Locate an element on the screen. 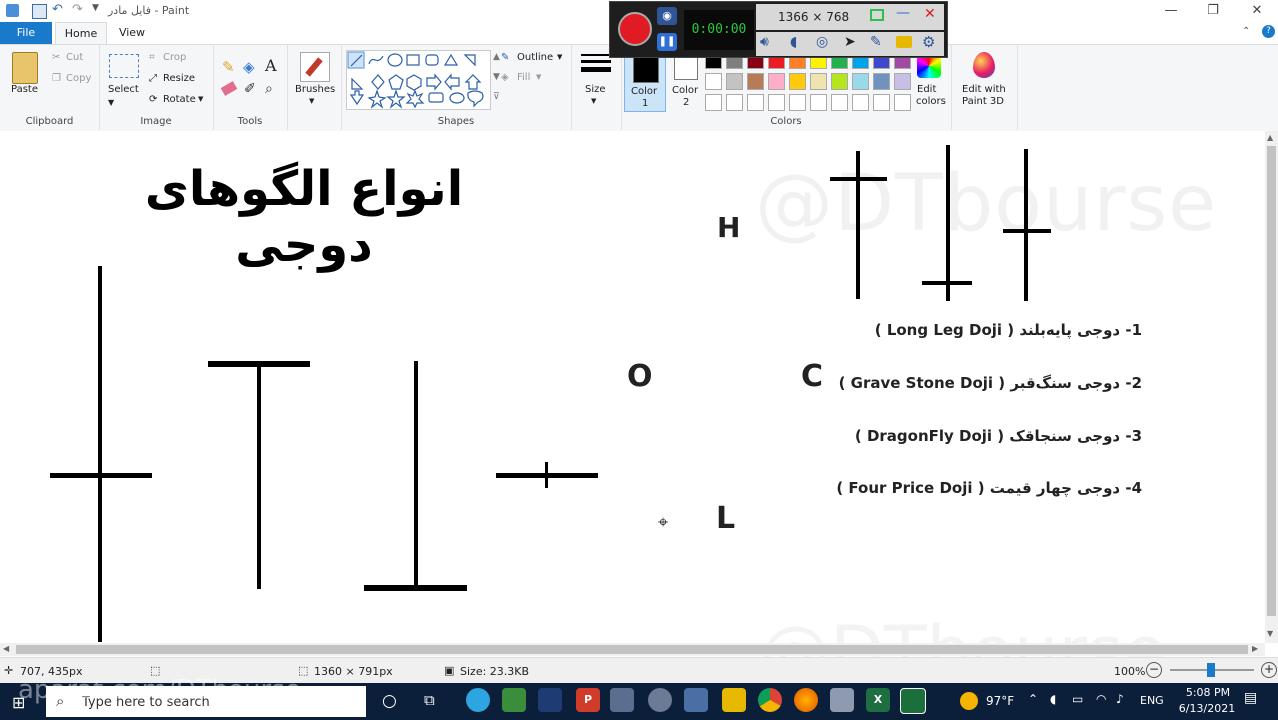 The image size is (1278, 720). save-icon is located at coordinates (39, 11).